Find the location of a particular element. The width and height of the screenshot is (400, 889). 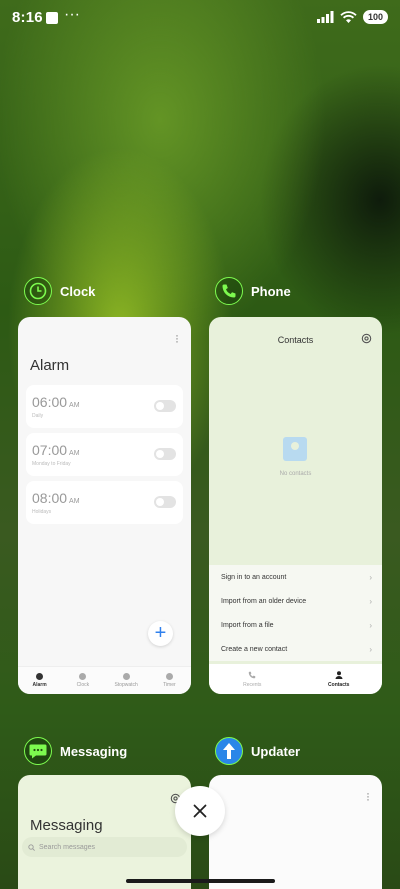

clock-tab-bar: Alarm Clock Stopwatch Timer is located at coordinates (104, 680).